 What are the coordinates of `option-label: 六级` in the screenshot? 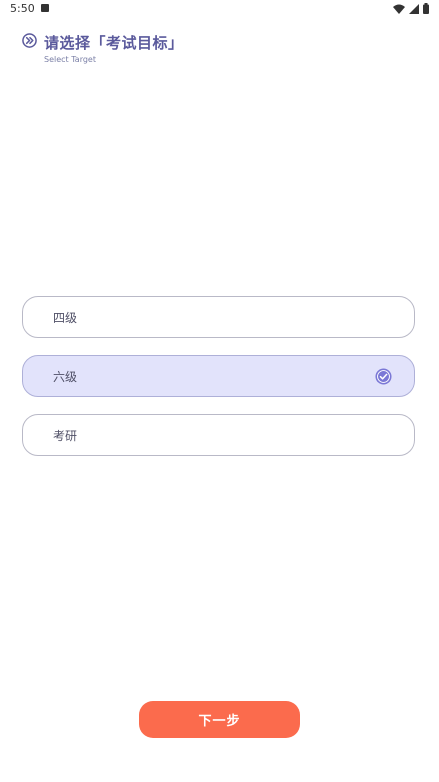 It's located at (65, 377).